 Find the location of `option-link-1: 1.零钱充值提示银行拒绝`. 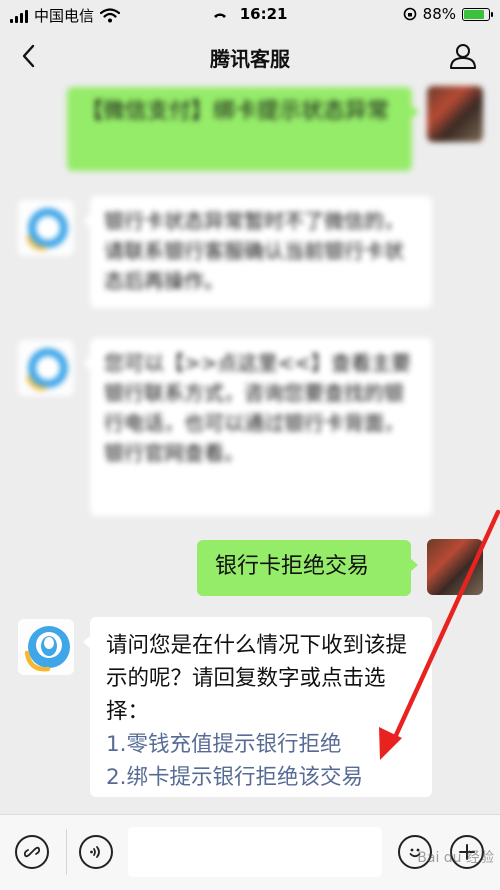

option-link-1: 1.零钱充值提示银行拒绝 is located at coordinates (261, 744).